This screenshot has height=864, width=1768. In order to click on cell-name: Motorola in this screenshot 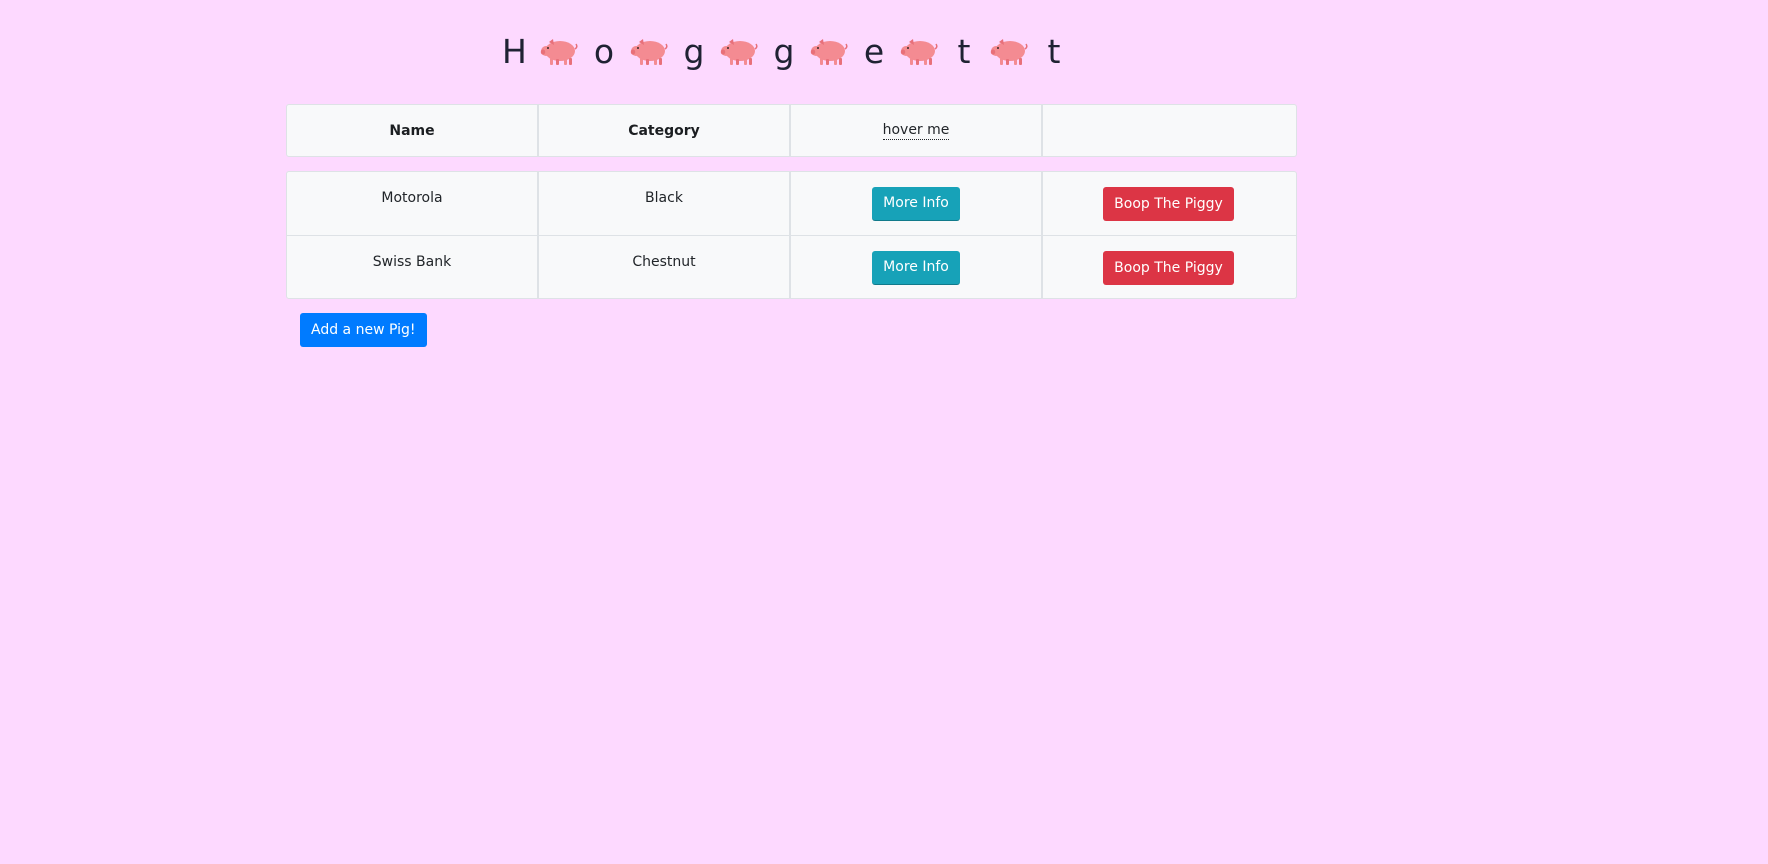, I will do `click(413, 203)`.